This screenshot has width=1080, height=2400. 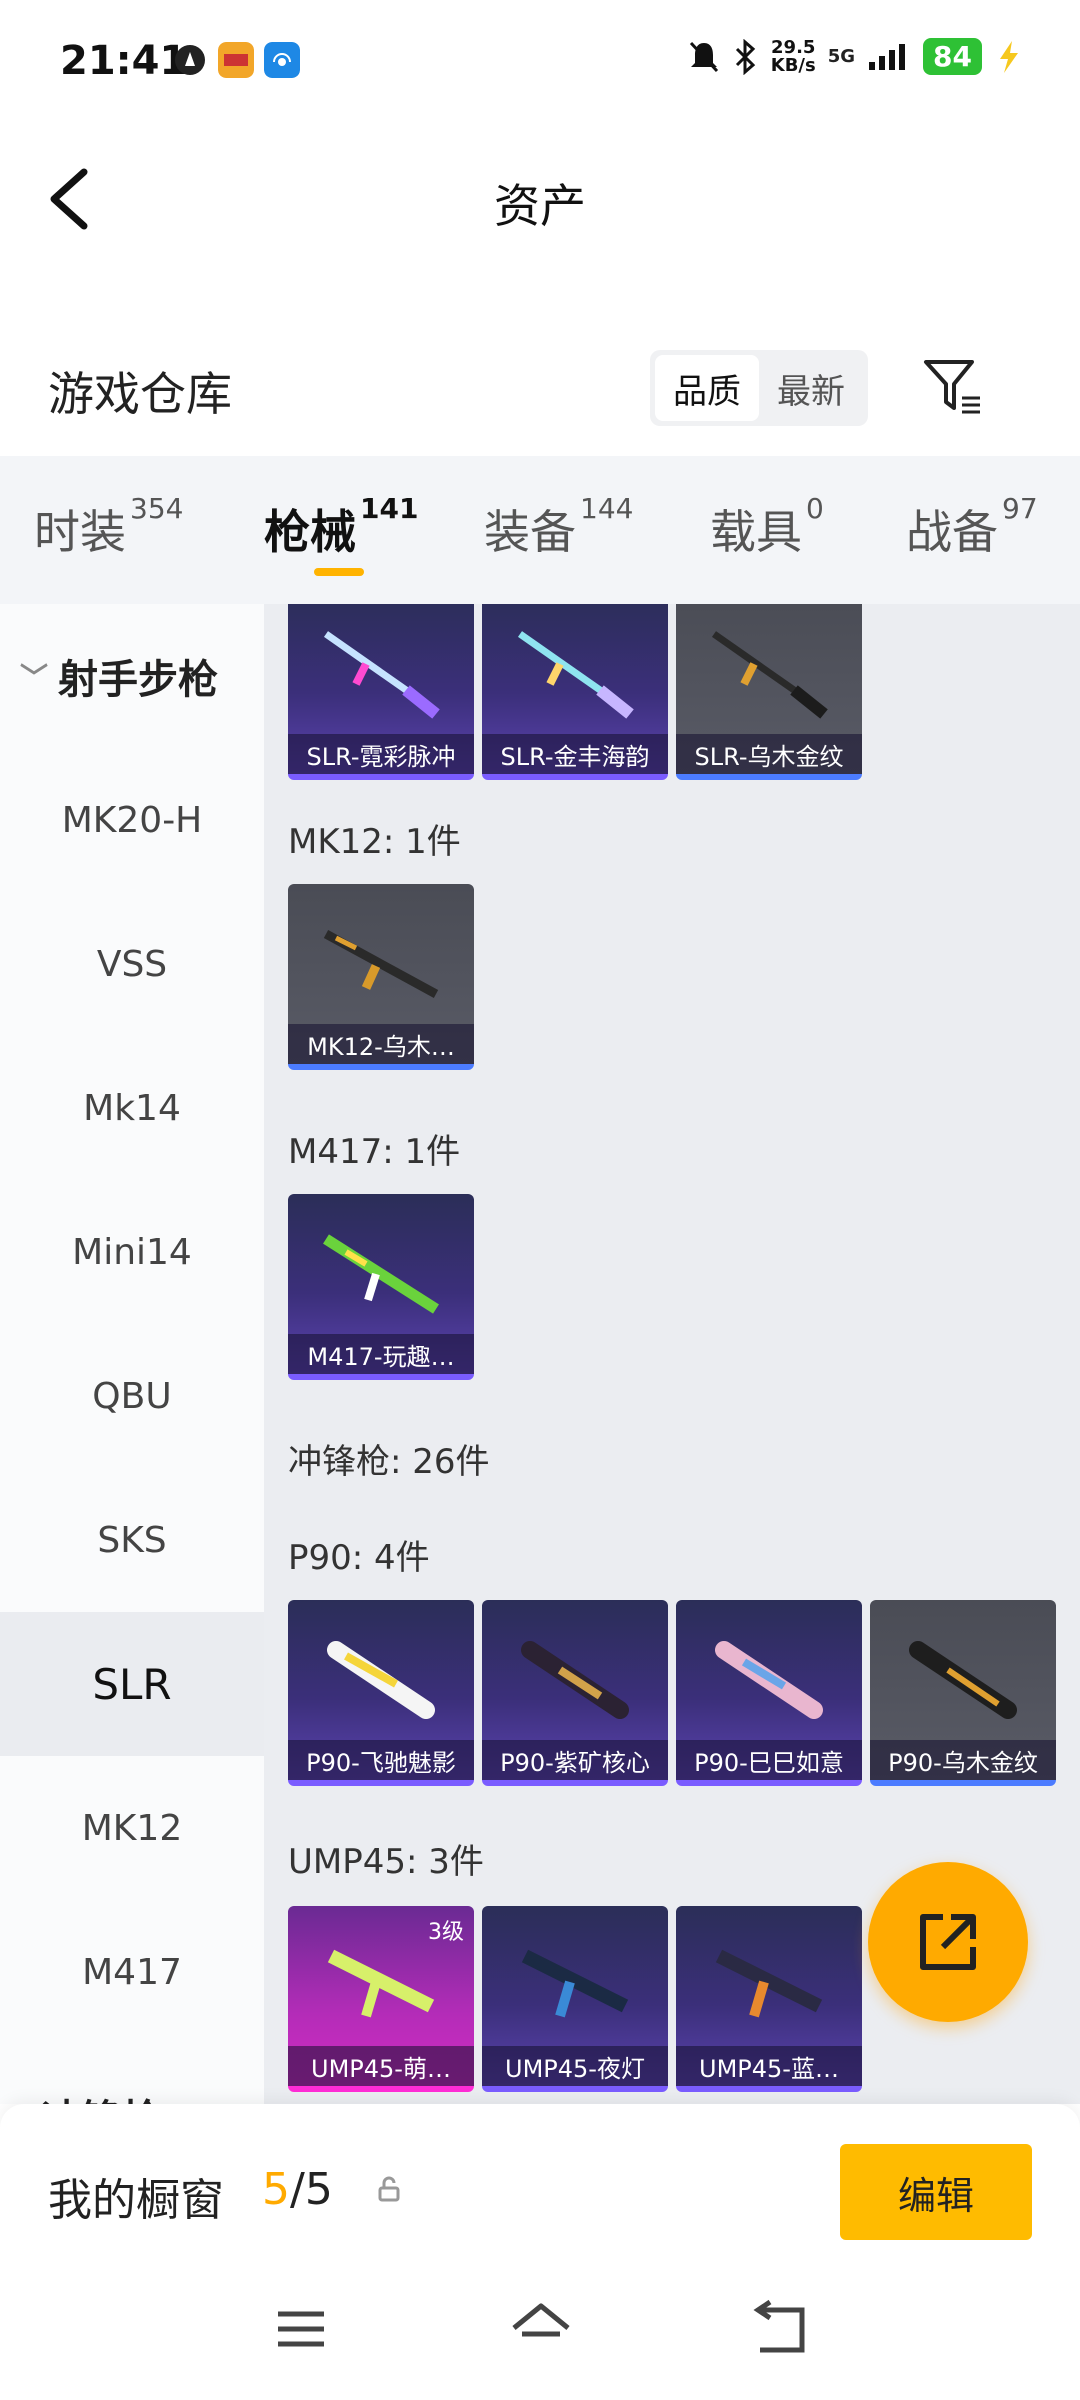 What do you see at coordinates (540, 2179) in the screenshot?
I see `showcase-bar: 我的橱窗 5/5 编辑` at bounding box center [540, 2179].